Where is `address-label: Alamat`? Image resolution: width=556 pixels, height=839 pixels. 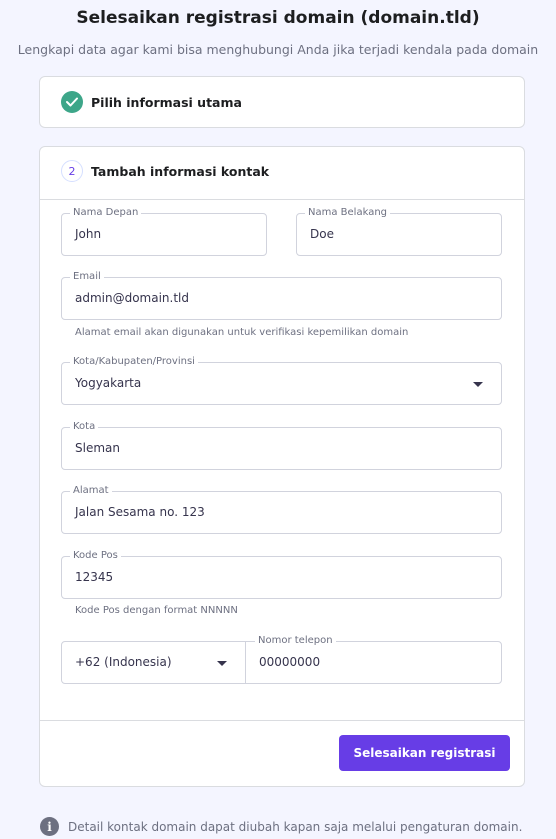 address-label: Alamat is located at coordinates (91, 491).